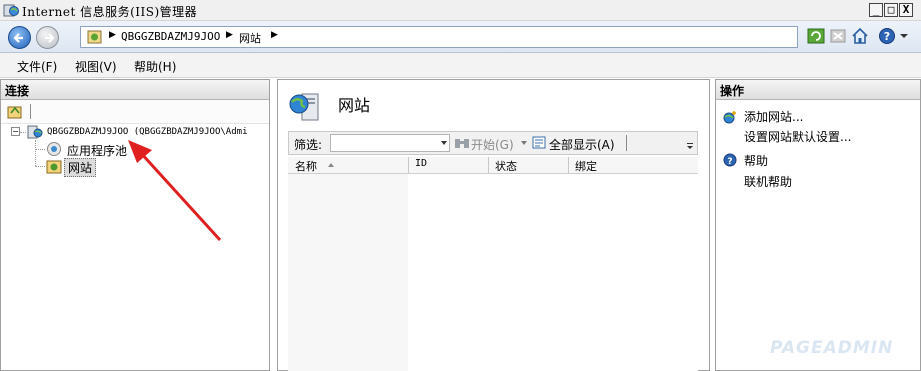  Describe the element at coordinates (539, 144) in the screenshot. I see `show-all-icon` at that location.